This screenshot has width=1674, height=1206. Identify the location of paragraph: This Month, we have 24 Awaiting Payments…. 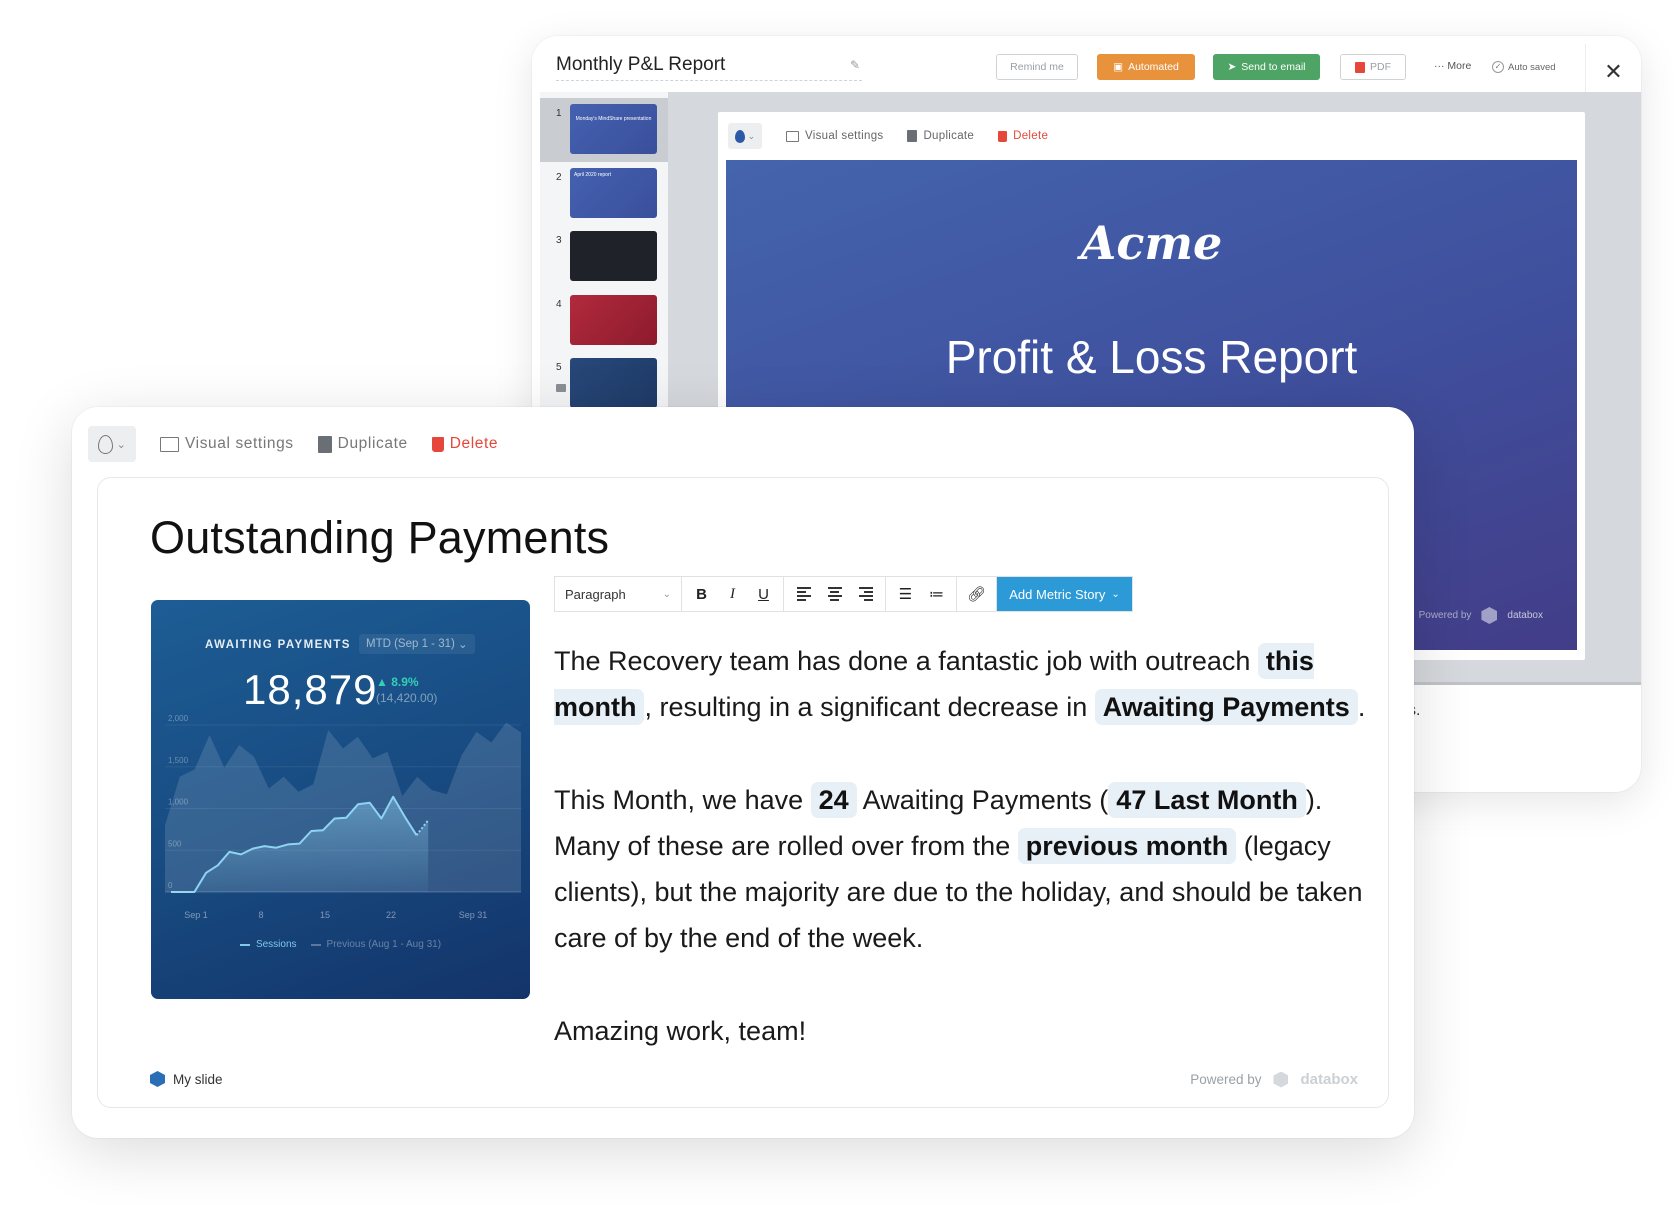
(964, 869).